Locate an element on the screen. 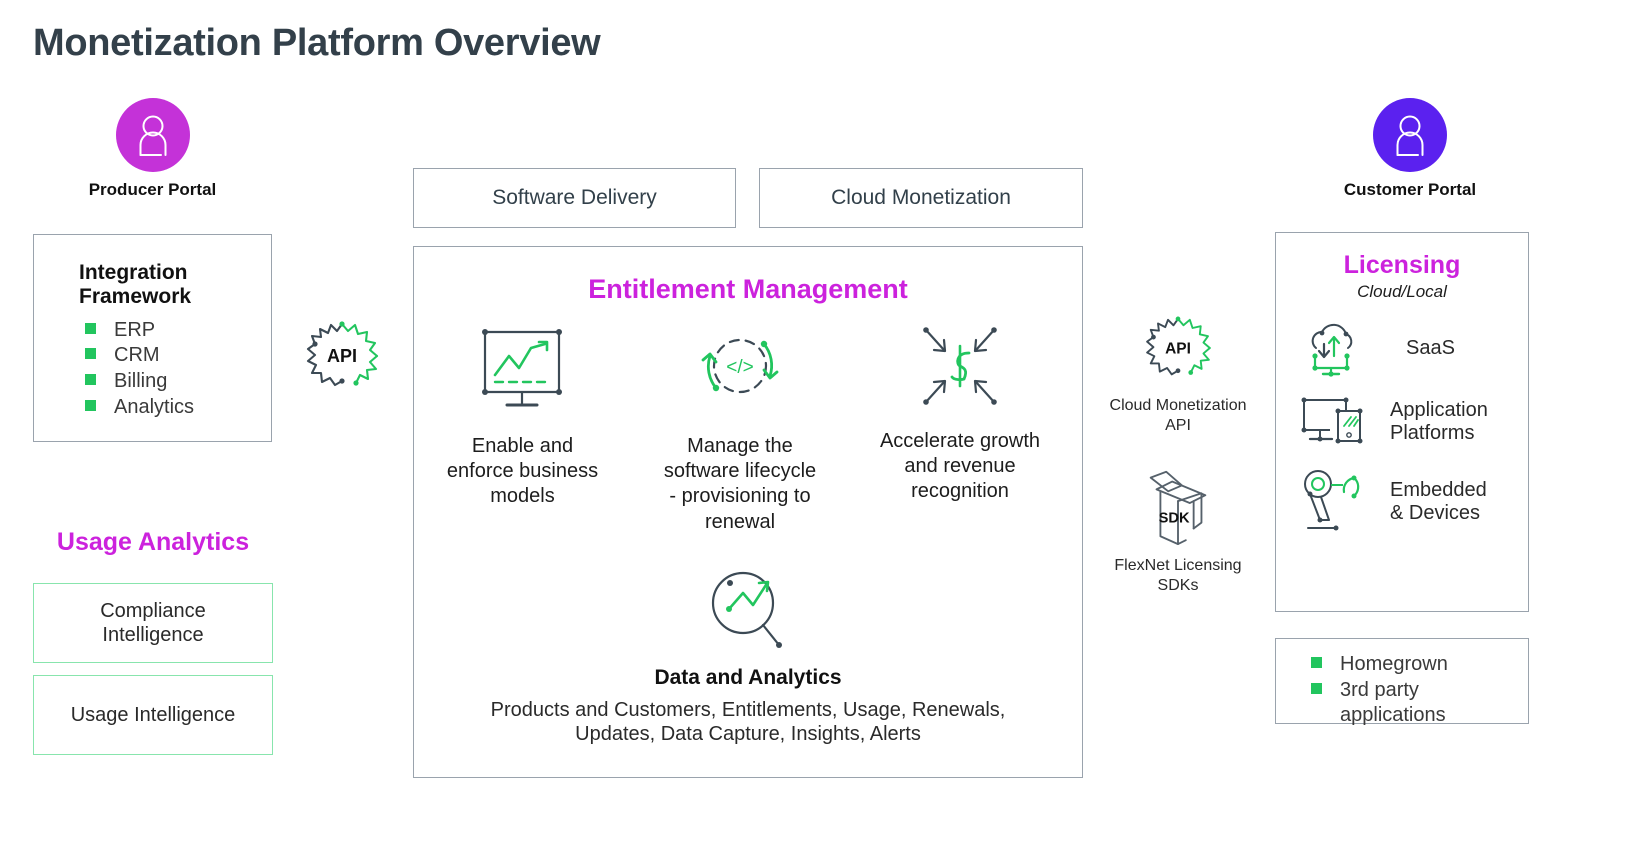  licensing-heading: Licensing is located at coordinates (1402, 265).